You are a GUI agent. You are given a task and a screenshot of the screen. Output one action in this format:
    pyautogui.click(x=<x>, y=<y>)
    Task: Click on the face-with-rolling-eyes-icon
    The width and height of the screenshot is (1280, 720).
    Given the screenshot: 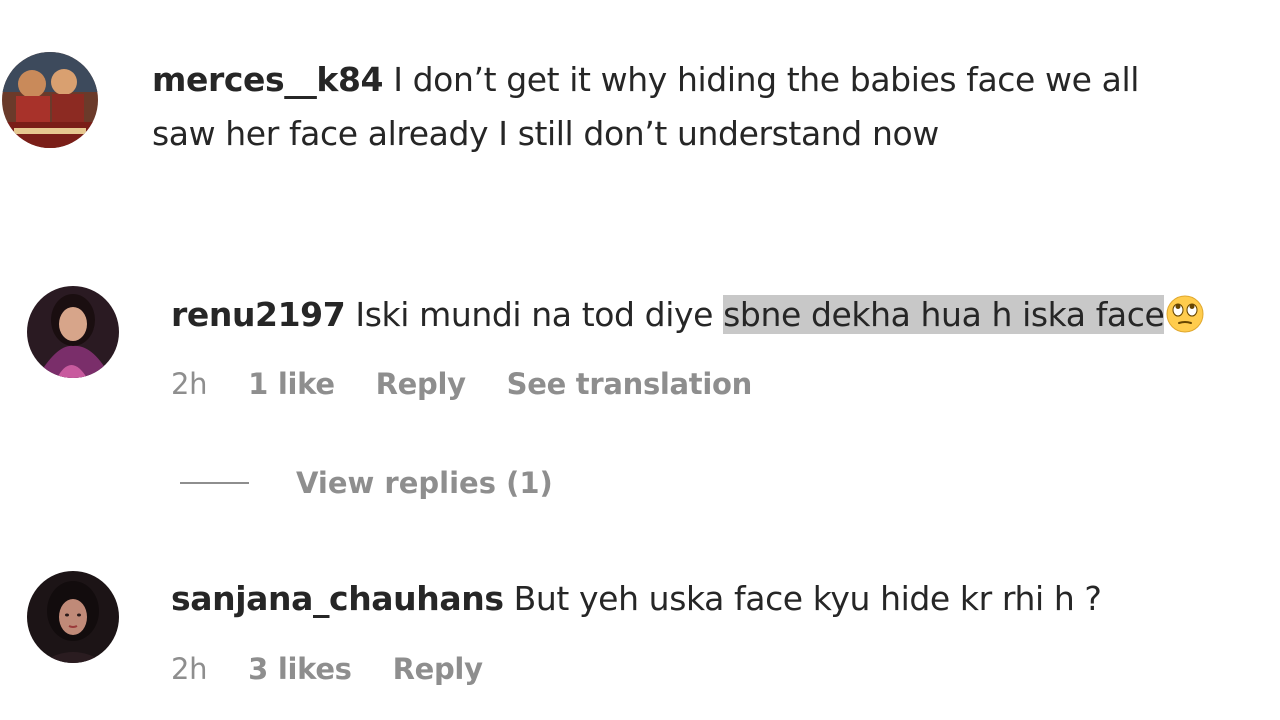 What is the action you would take?
    pyautogui.click(x=1185, y=314)
    